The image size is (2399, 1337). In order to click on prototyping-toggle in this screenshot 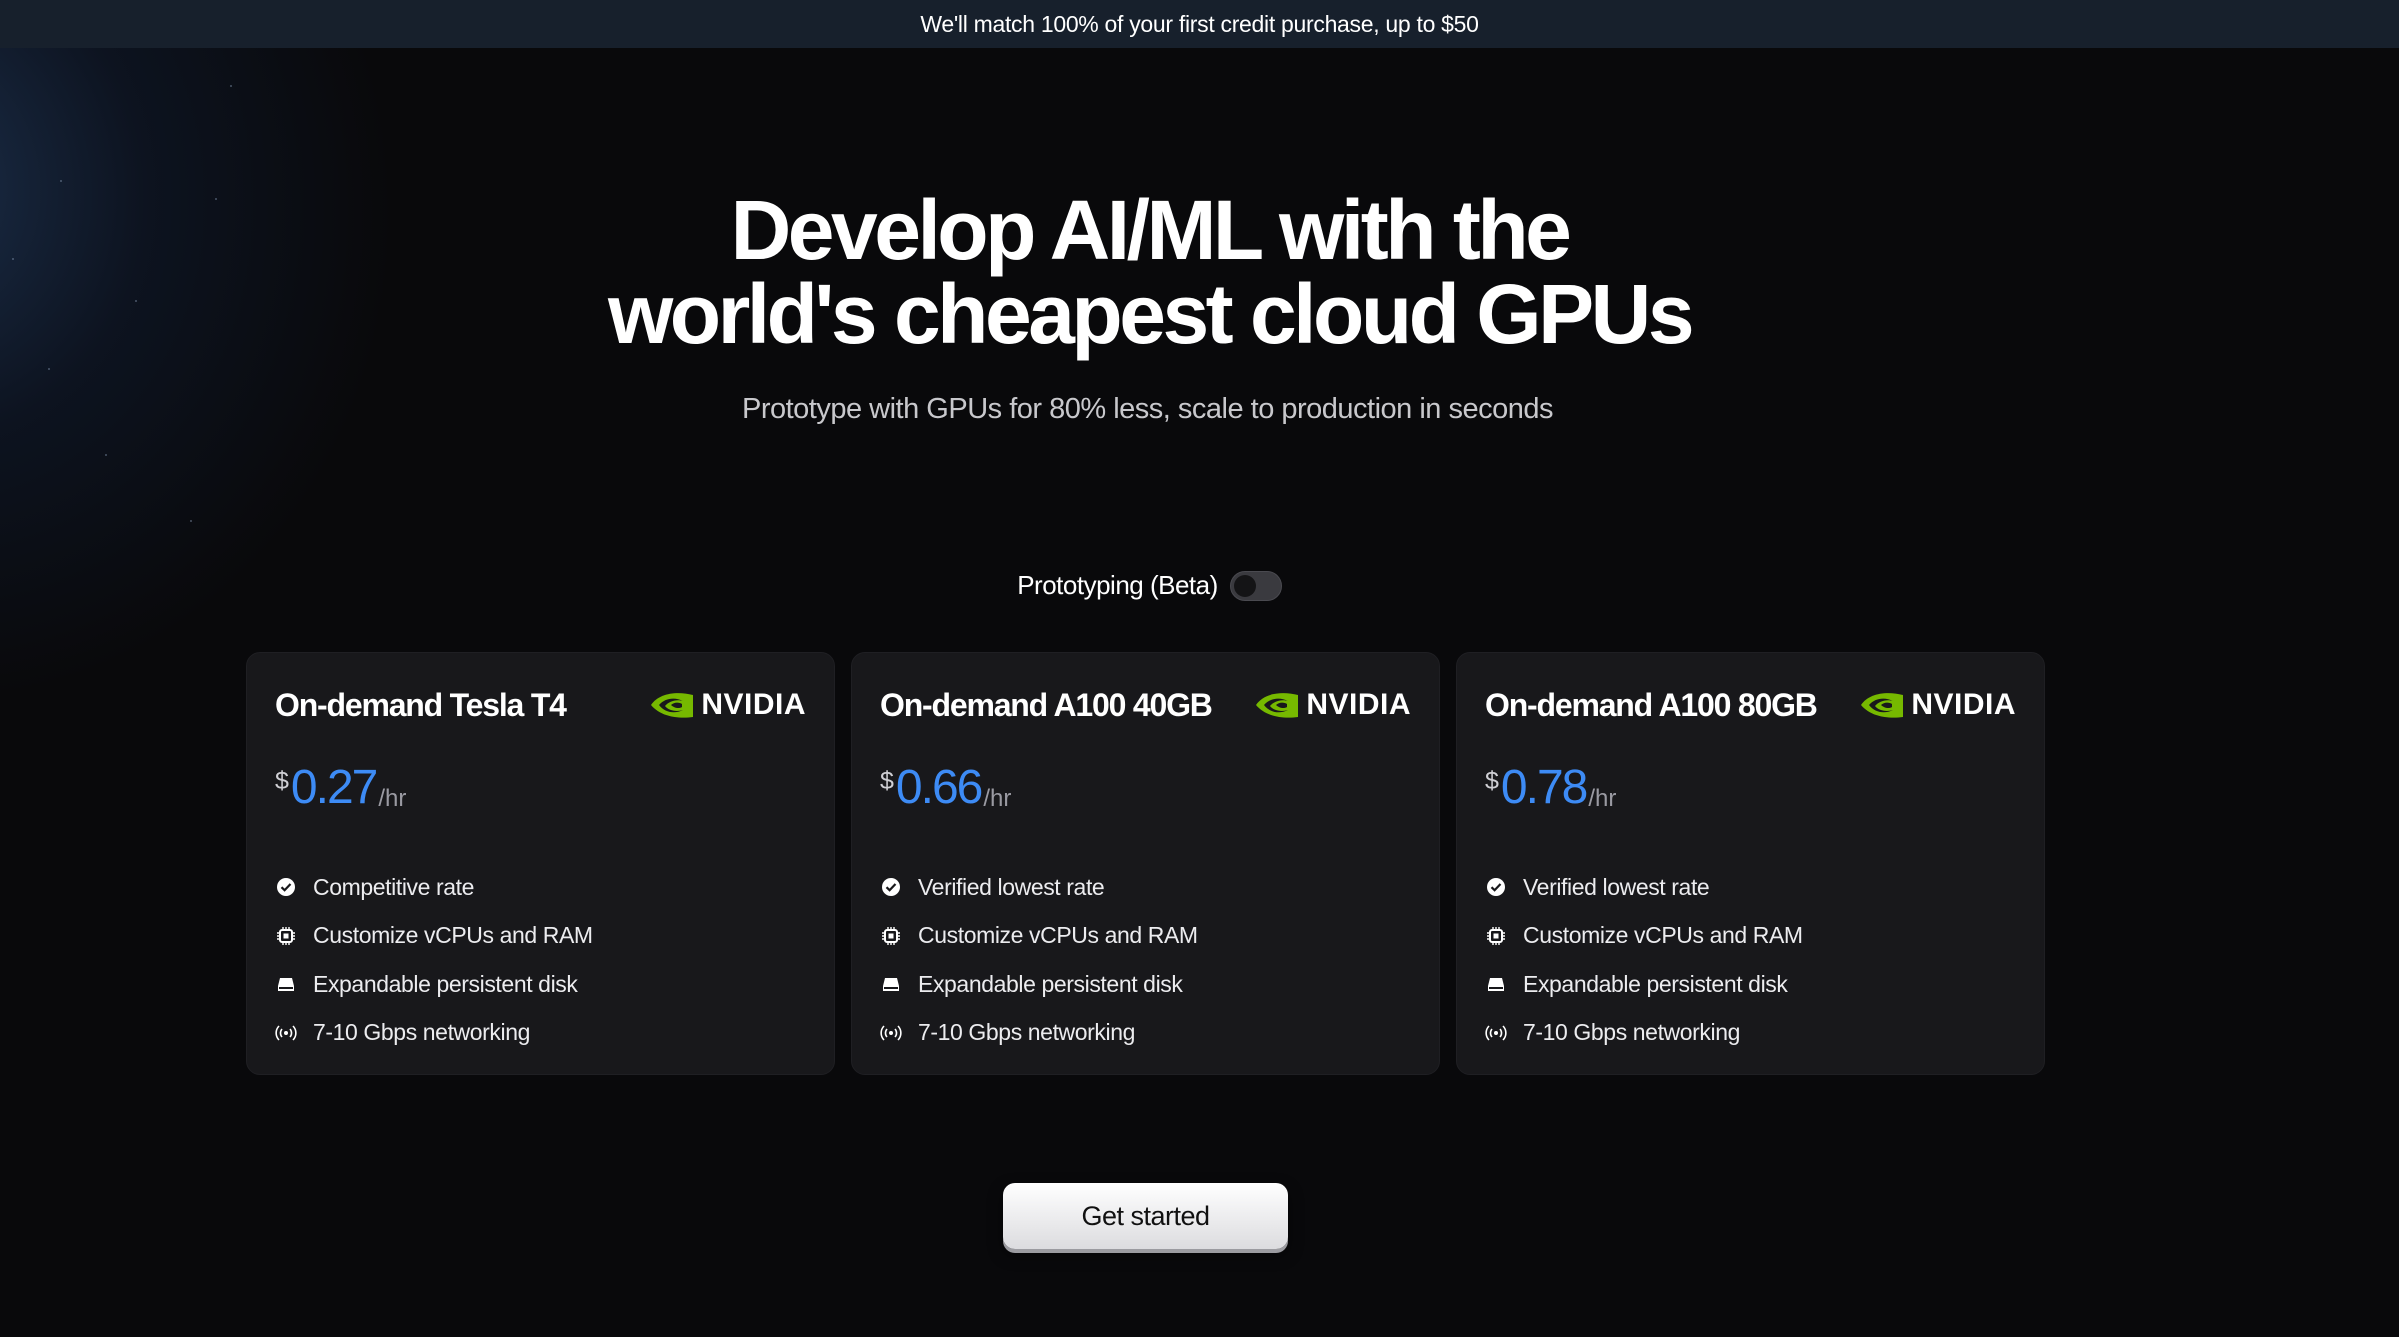, I will do `click(1255, 585)`.